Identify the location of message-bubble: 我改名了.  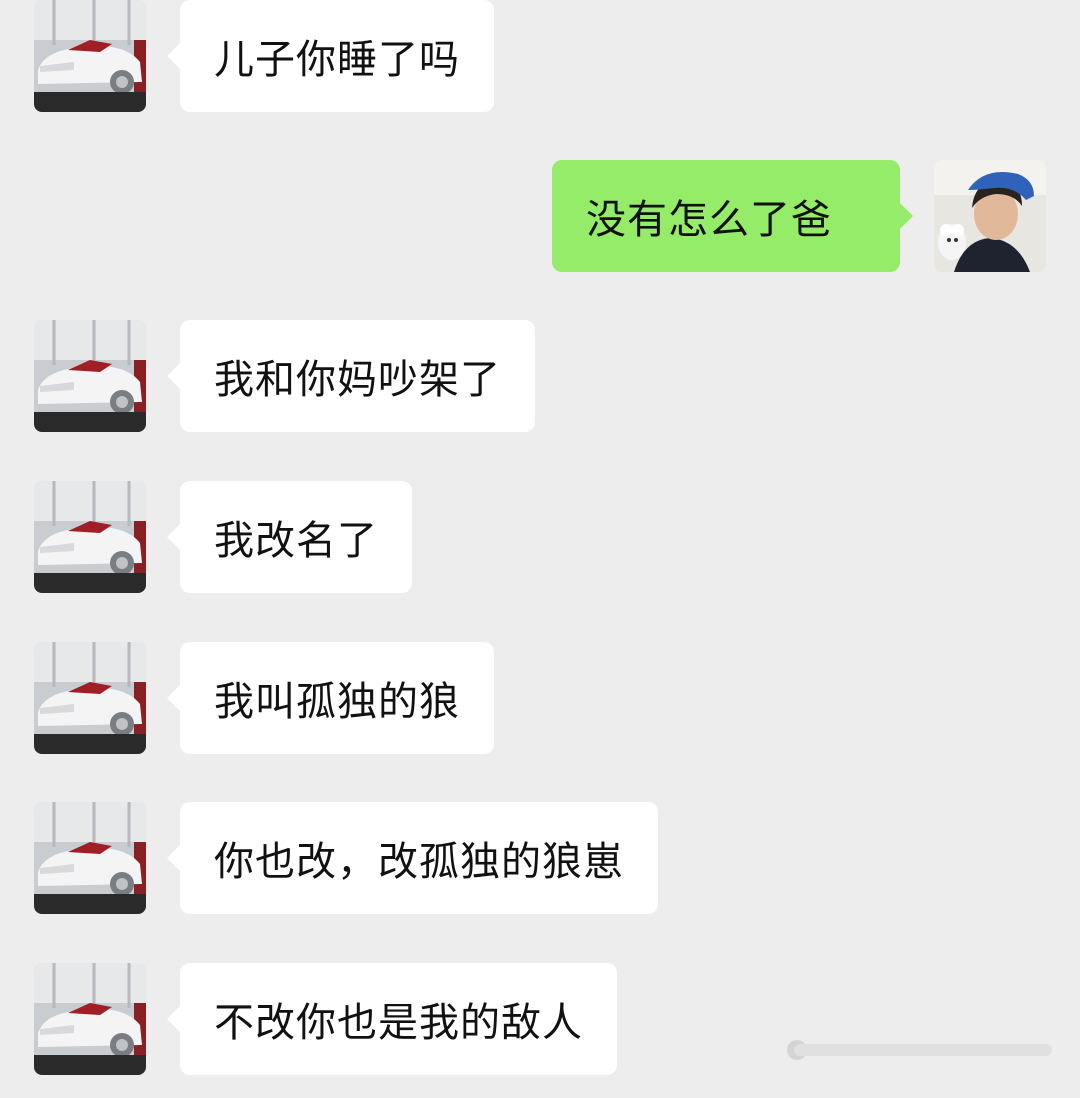
(289, 537).